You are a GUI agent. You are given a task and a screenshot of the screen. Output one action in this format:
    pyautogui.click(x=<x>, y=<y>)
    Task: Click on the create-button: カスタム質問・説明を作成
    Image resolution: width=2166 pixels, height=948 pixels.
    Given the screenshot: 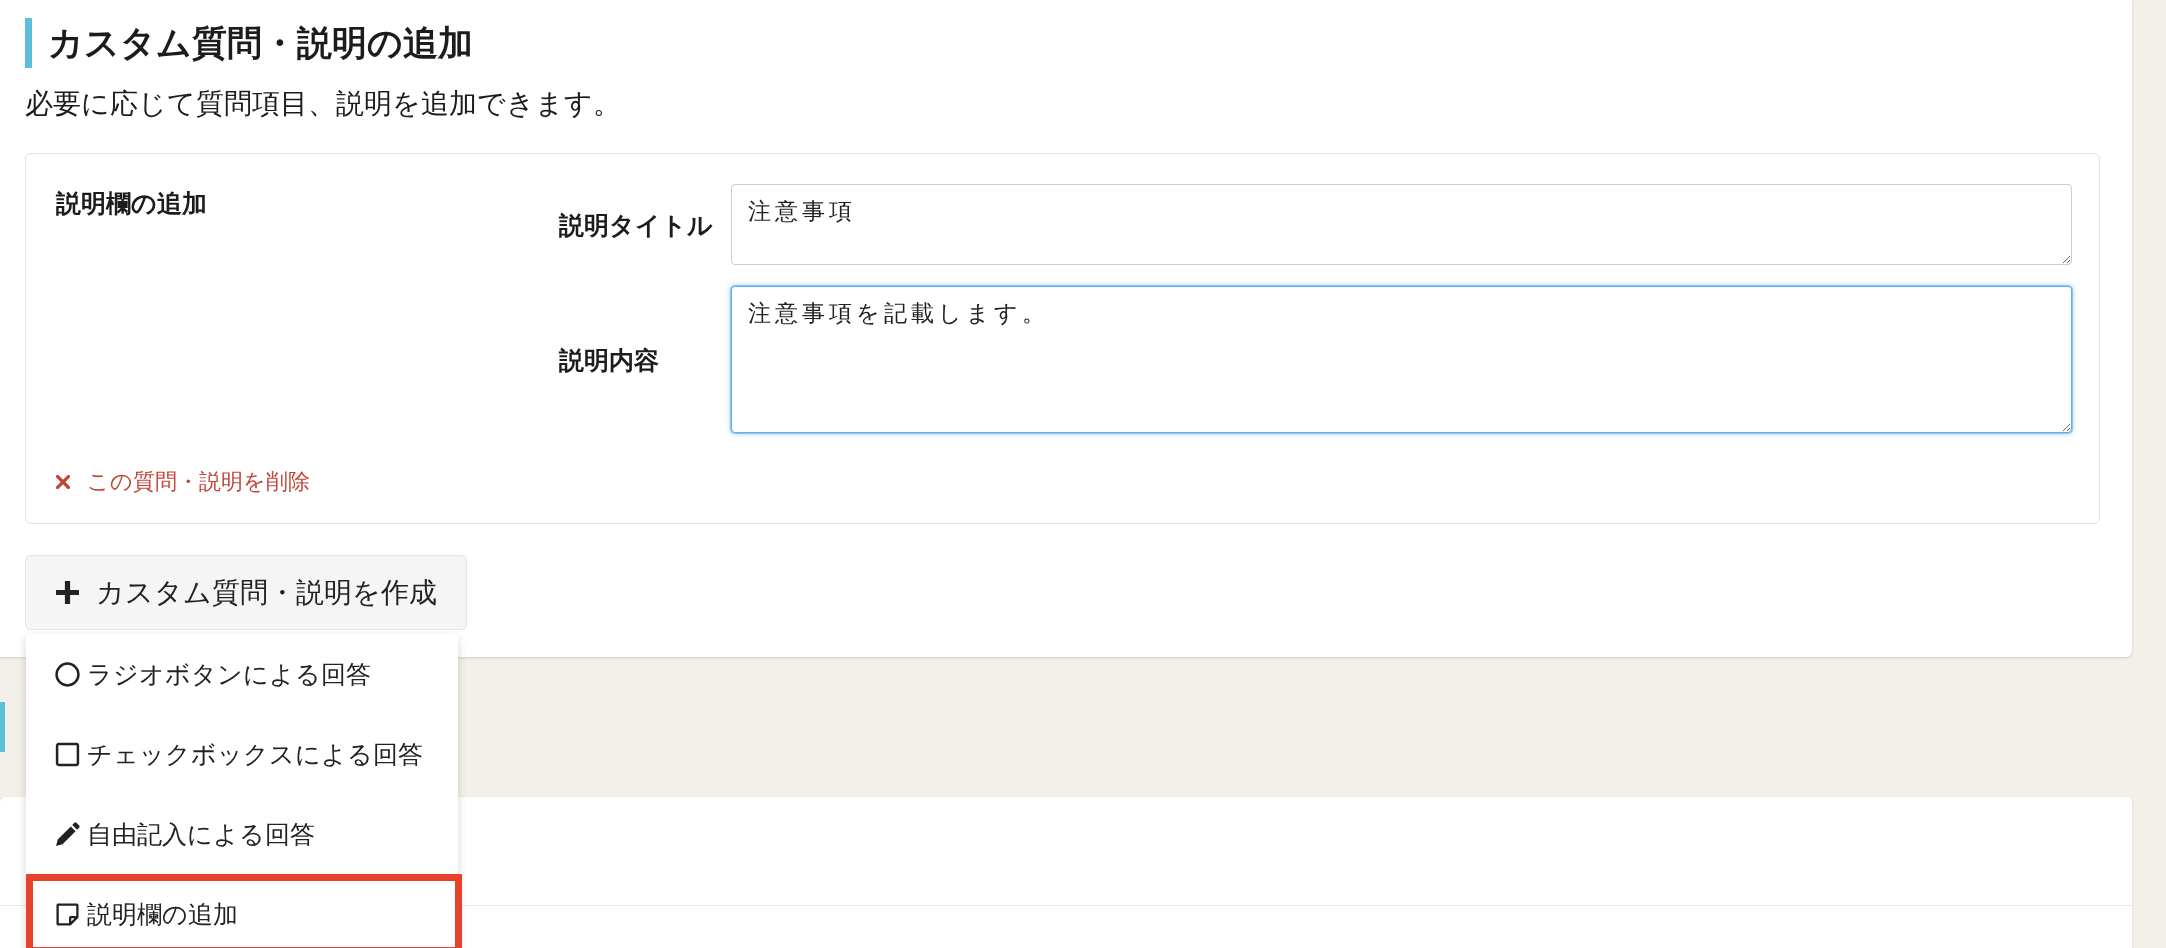 What is the action you would take?
    pyautogui.click(x=246, y=592)
    